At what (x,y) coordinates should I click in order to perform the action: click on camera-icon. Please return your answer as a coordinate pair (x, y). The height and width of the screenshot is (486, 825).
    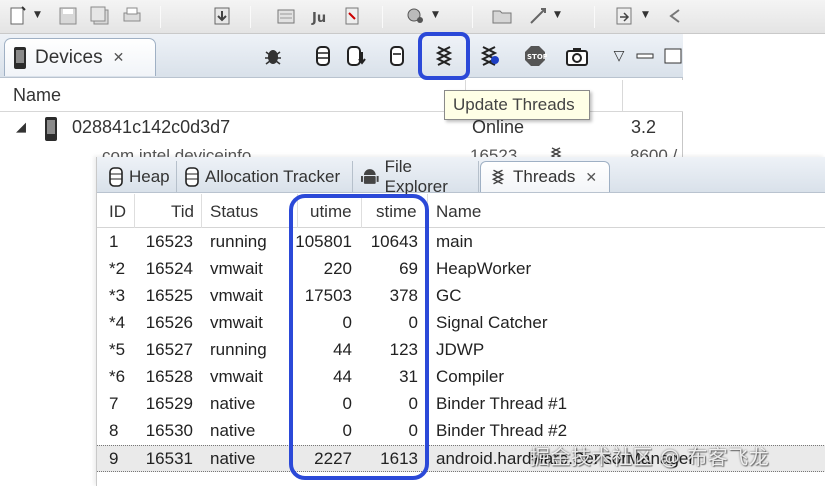
    Looking at the image, I should click on (577, 57).